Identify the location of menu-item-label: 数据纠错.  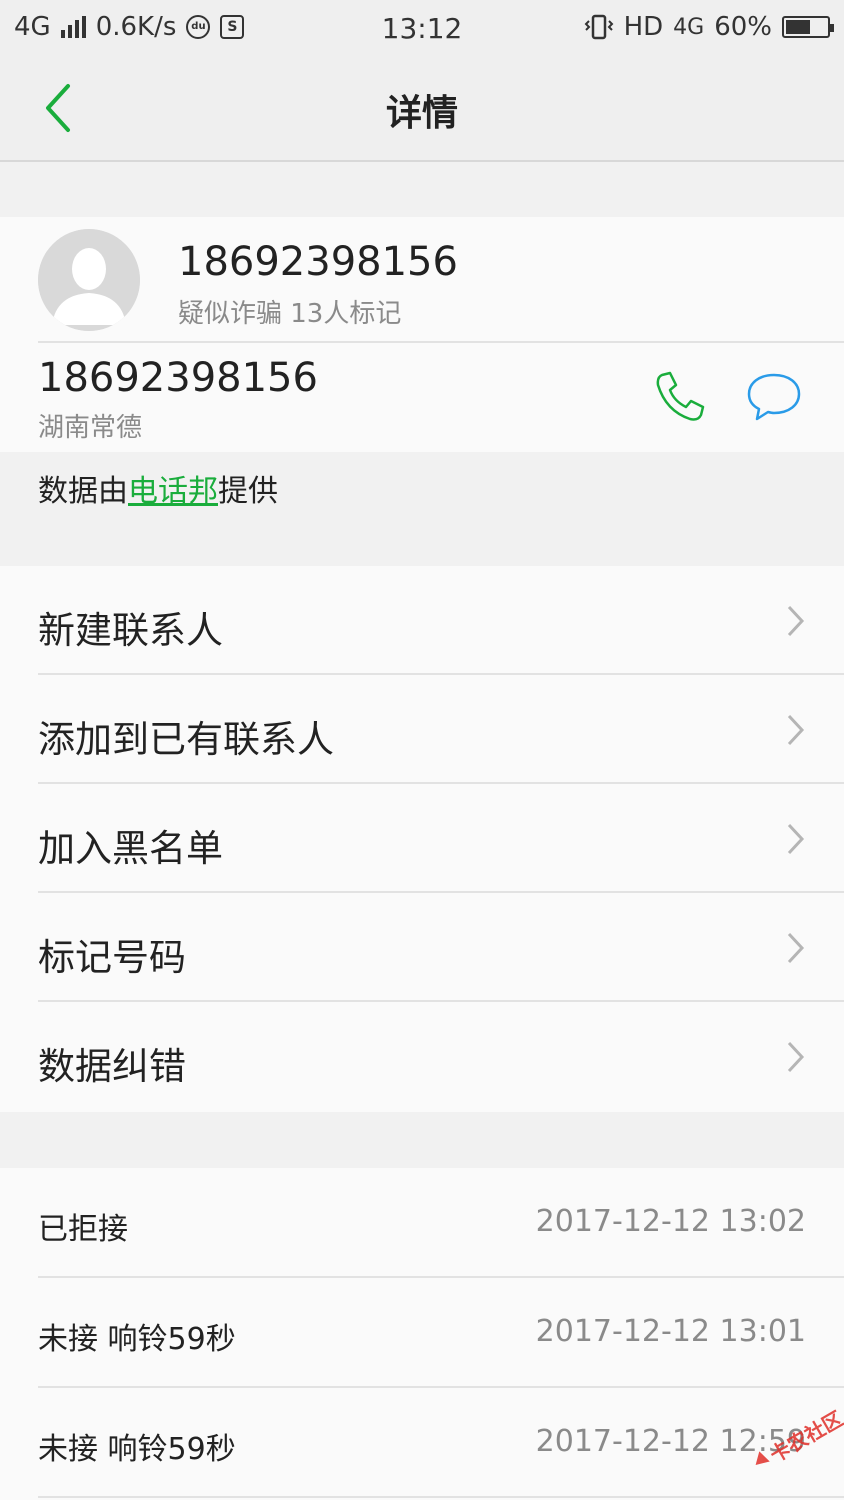
(112, 1066).